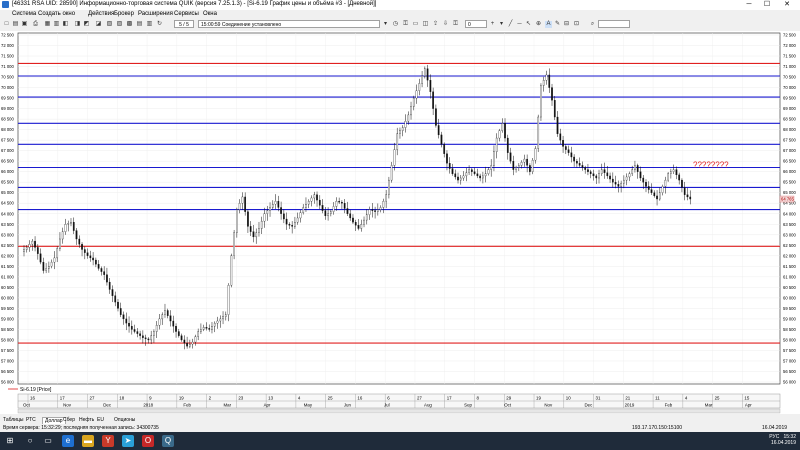 This screenshot has width=800, height=450. What do you see at coordinates (124, 14) in the screenshot?
I see `menu-broker: Брокер` at bounding box center [124, 14].